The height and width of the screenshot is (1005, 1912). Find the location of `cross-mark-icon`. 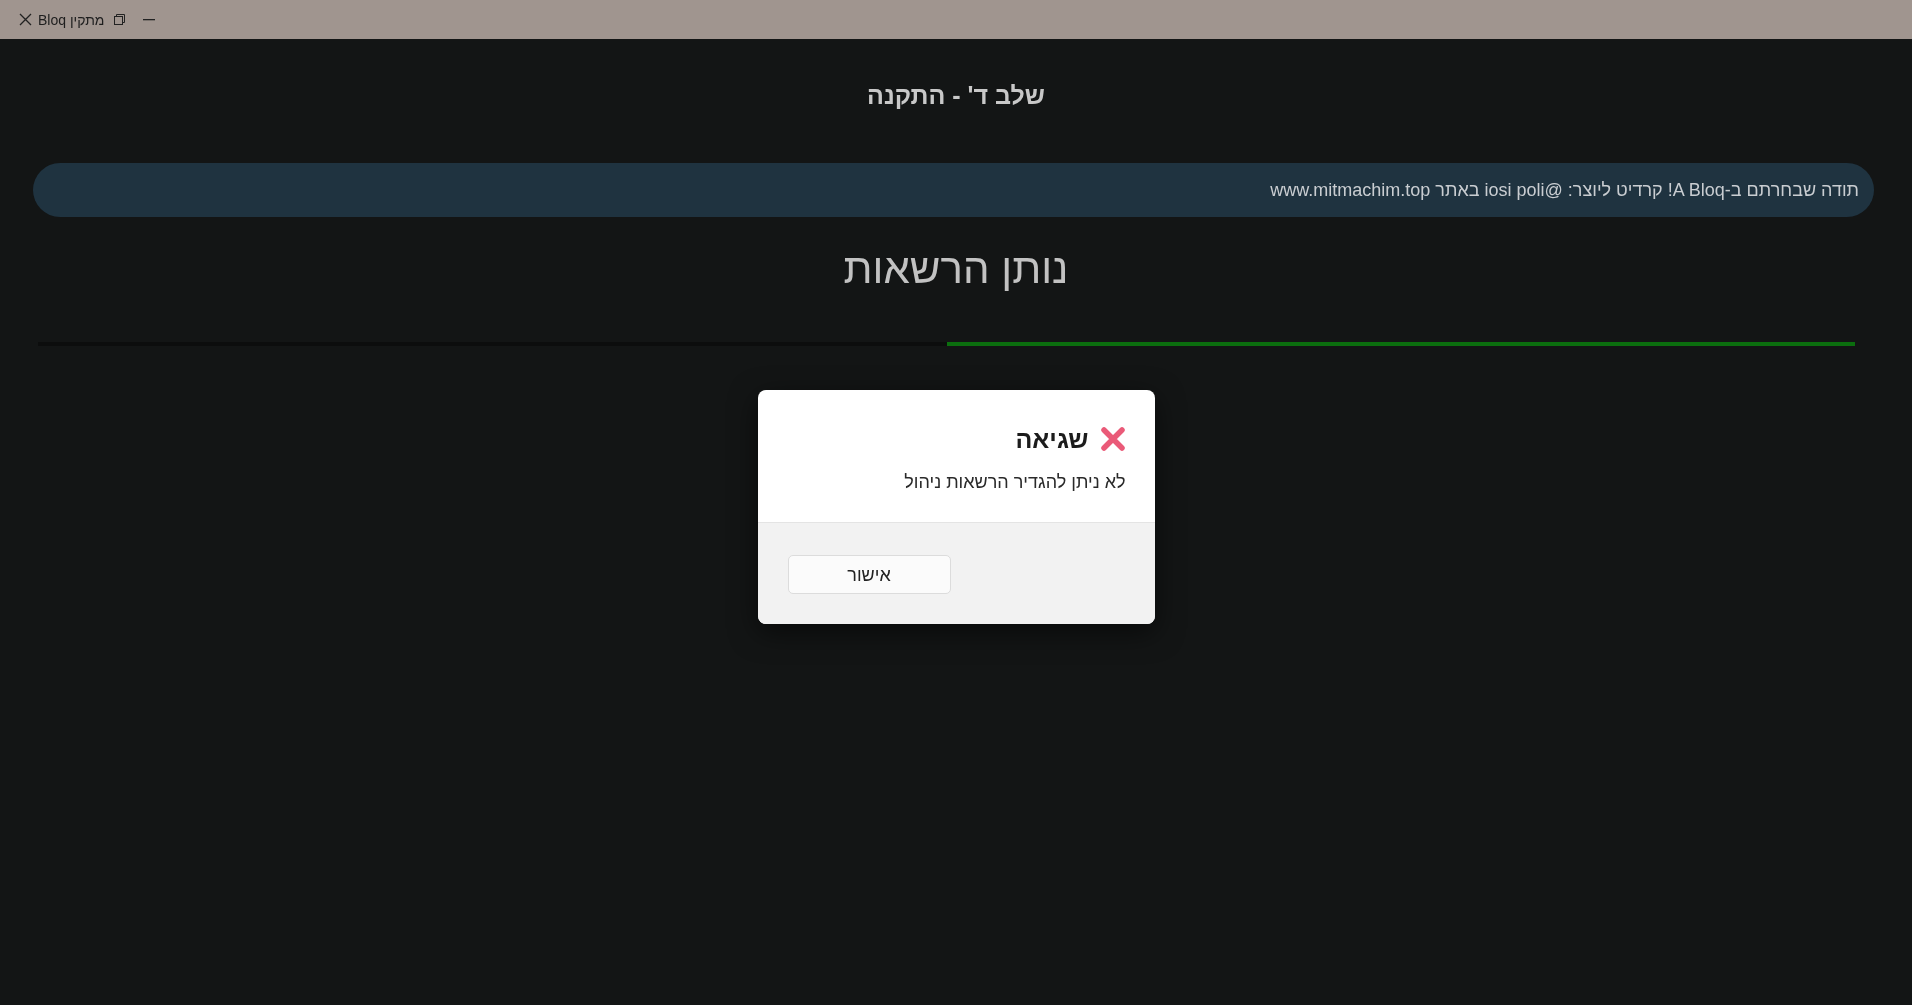

cross-mark-icon is located at coordinates (1112, 439).